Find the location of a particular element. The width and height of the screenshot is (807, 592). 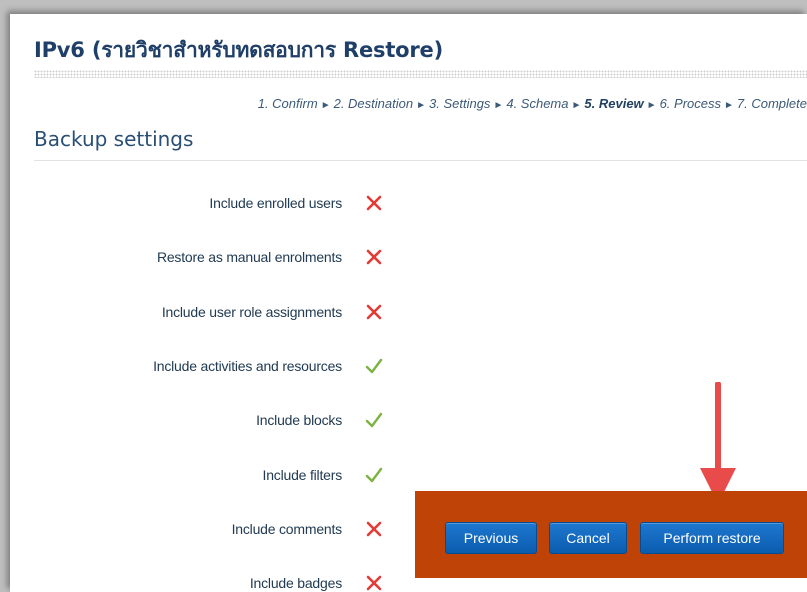

setting-row: Include enrolled users is located at coordinates (220, 204).